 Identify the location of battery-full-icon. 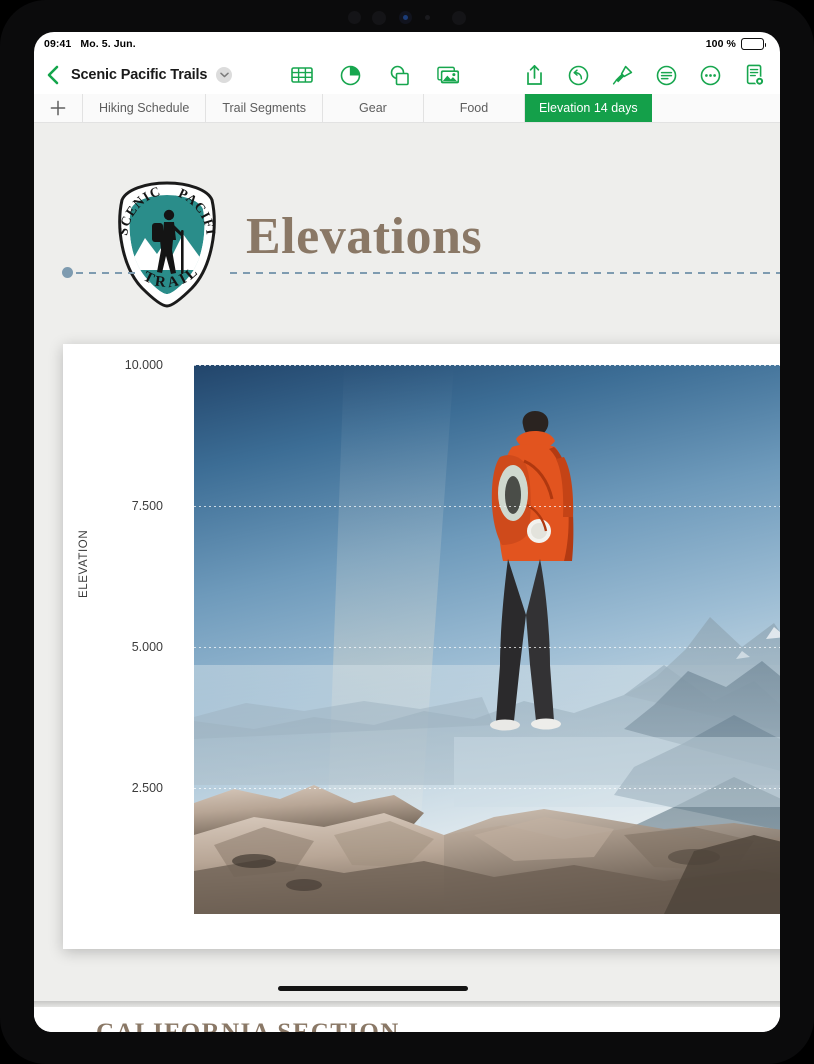
(754, 44).